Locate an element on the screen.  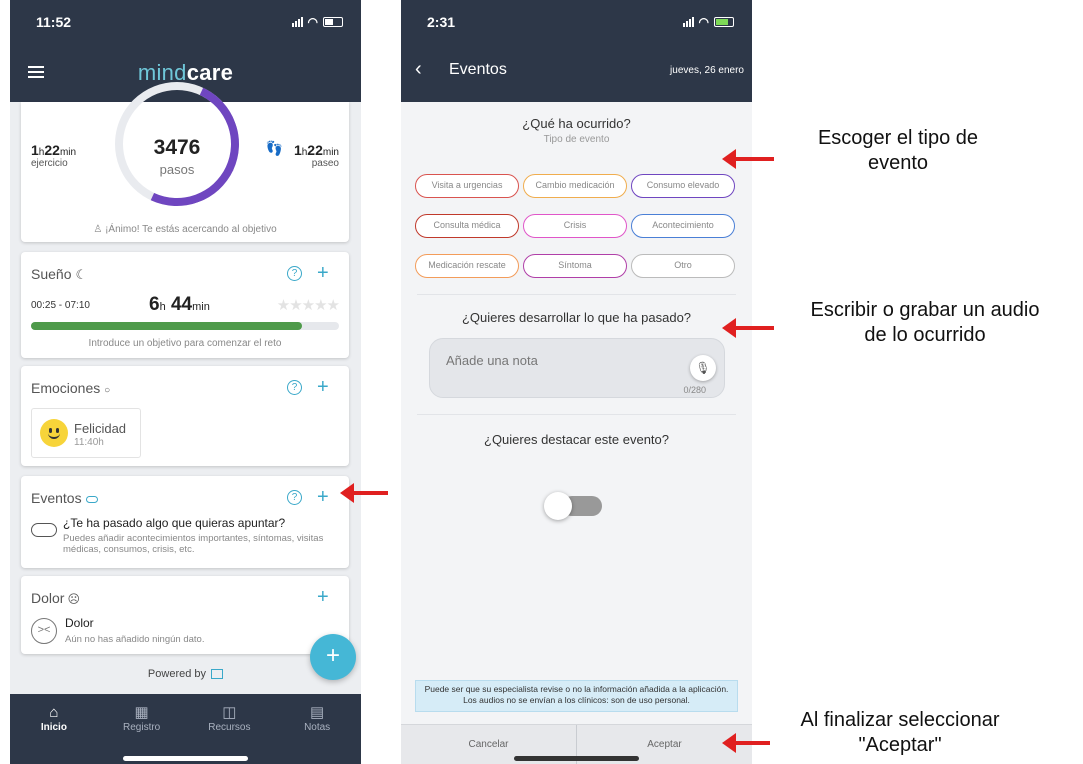
arrow-to-note is located at coordinates (748, 328).